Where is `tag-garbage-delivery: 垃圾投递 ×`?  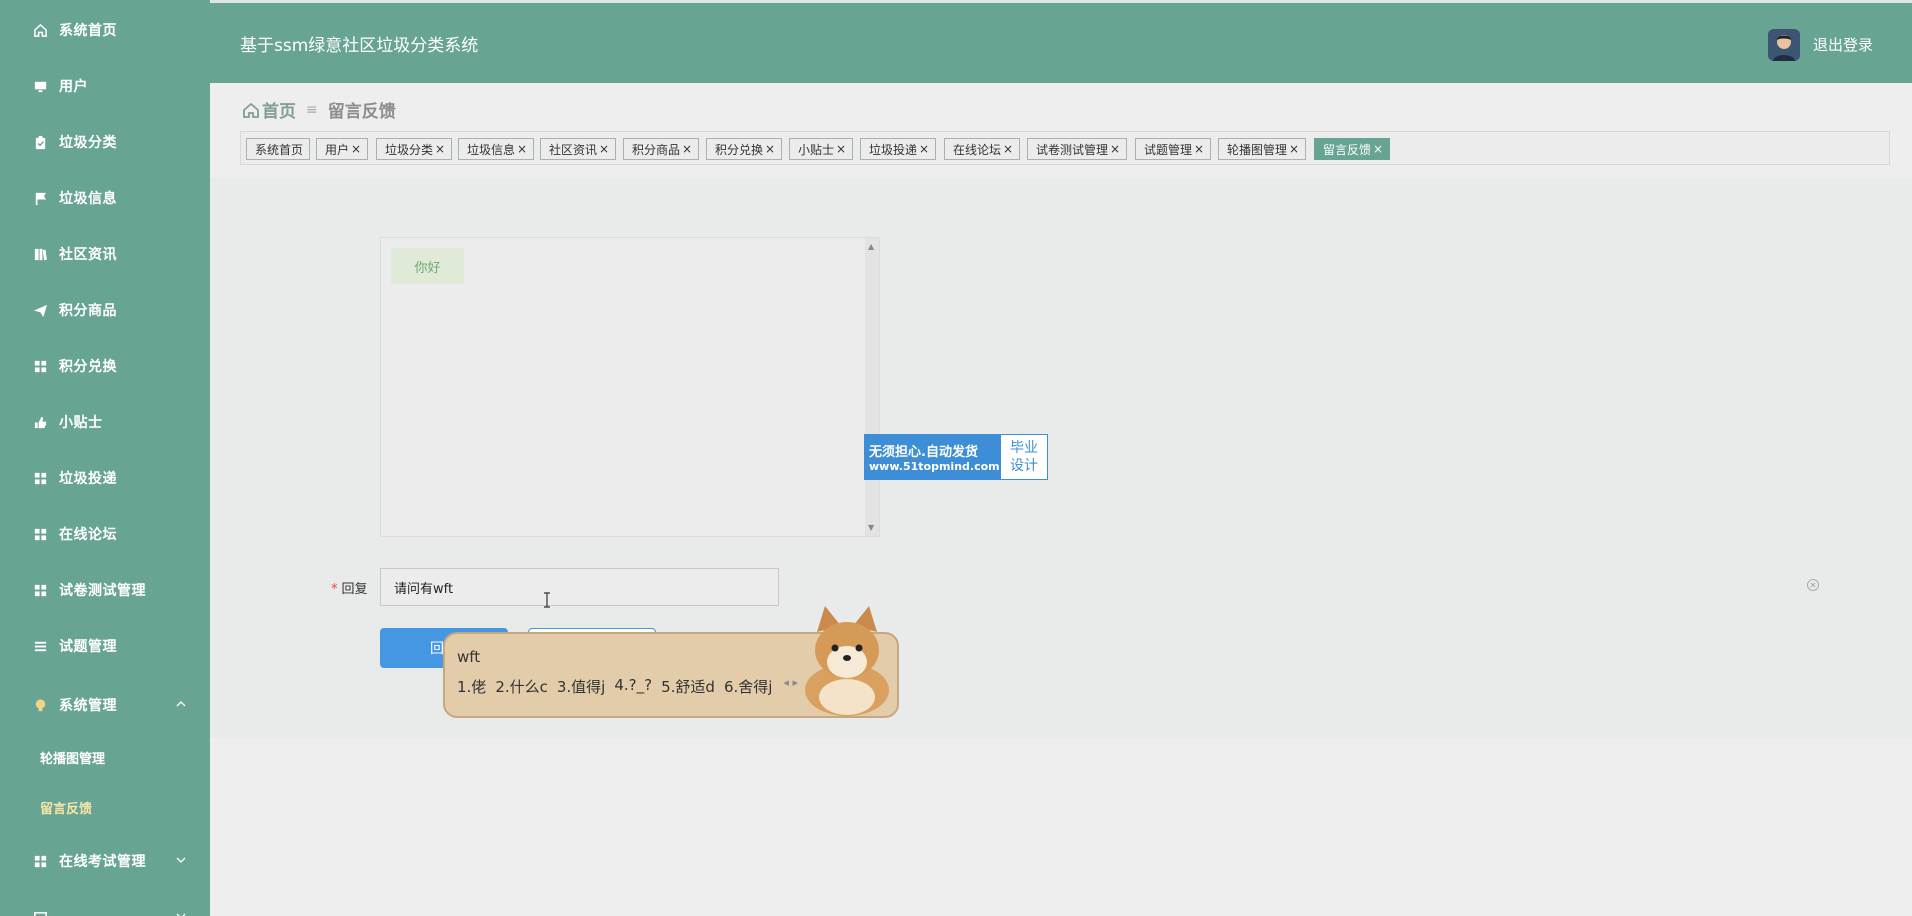
tag-garbage-delivery: 垃圾投递 × is located at coordinates (898, 149).